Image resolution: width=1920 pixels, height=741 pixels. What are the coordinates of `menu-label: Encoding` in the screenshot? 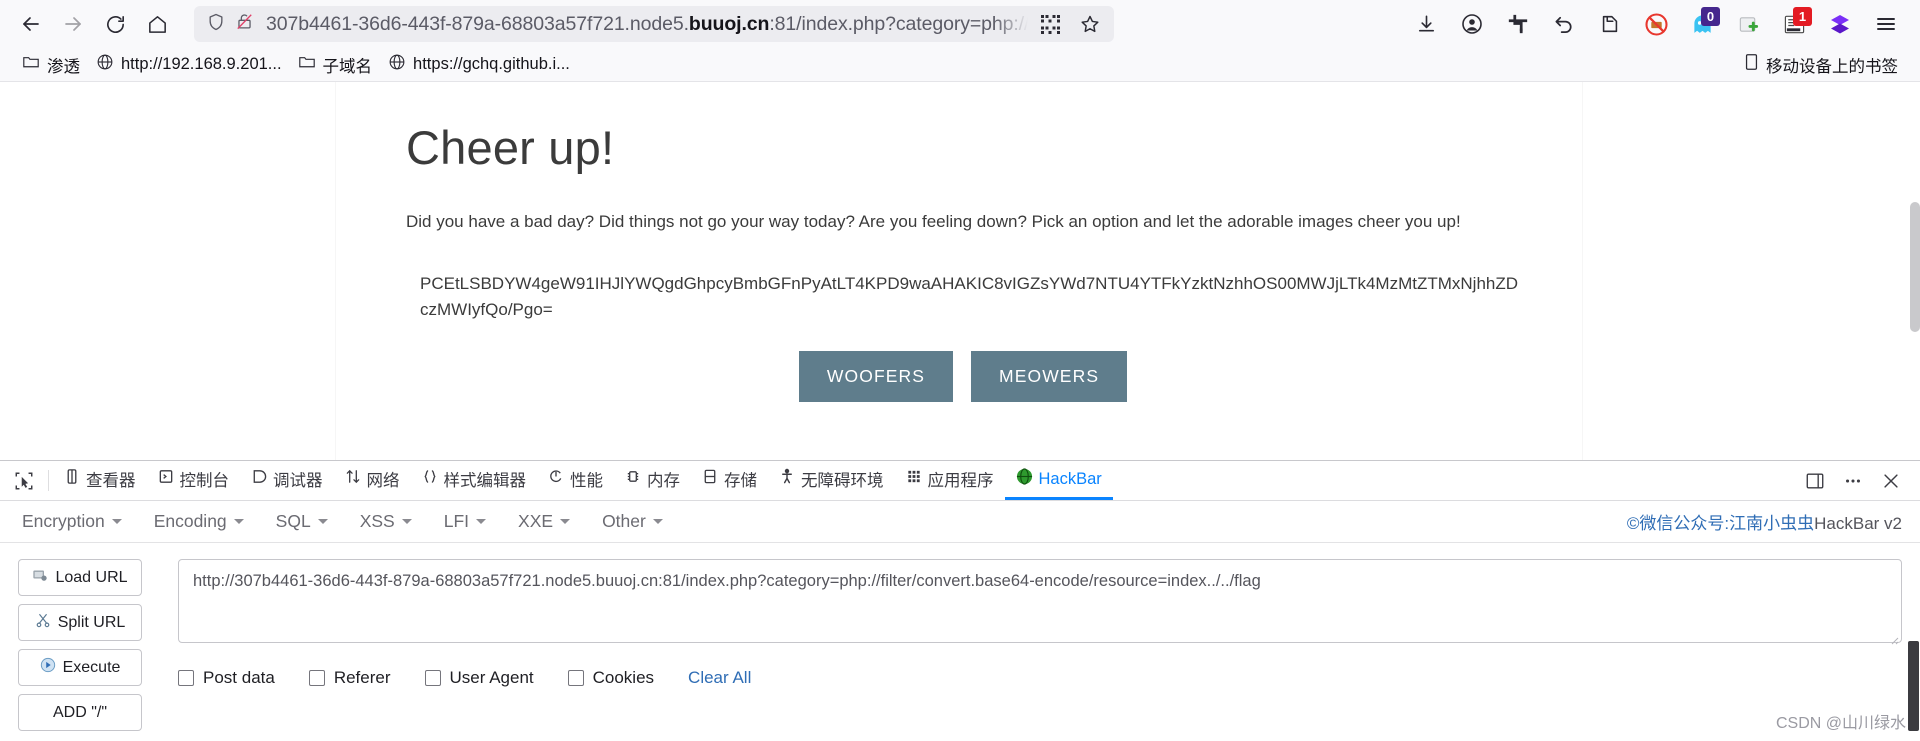 It's located at (190, 521).